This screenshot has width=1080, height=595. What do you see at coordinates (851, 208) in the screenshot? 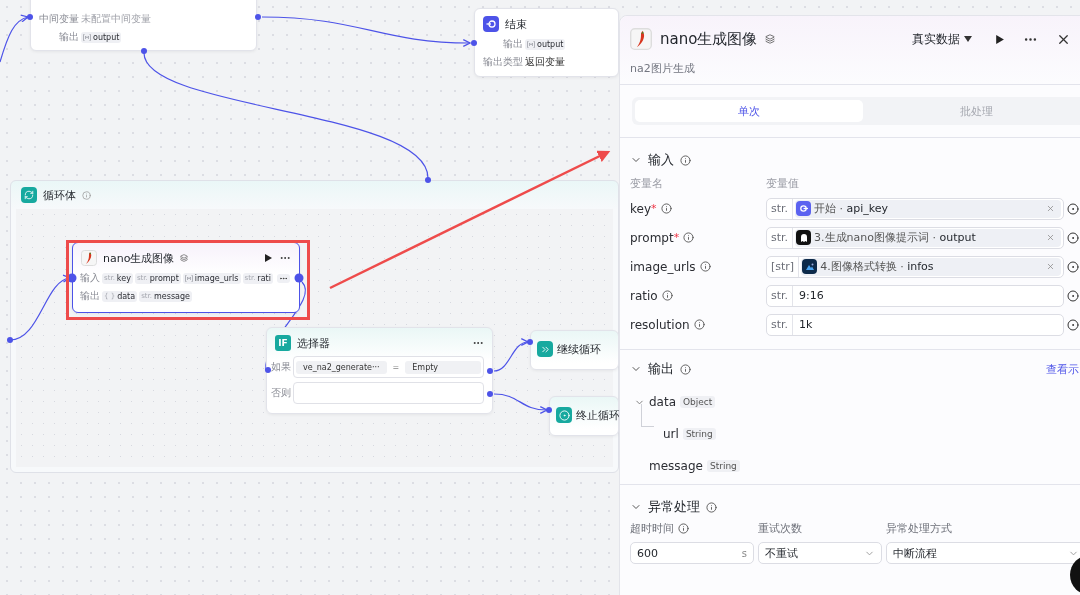
I see `reference-label: 开始 · api_key` at bounding box center [851, 208].